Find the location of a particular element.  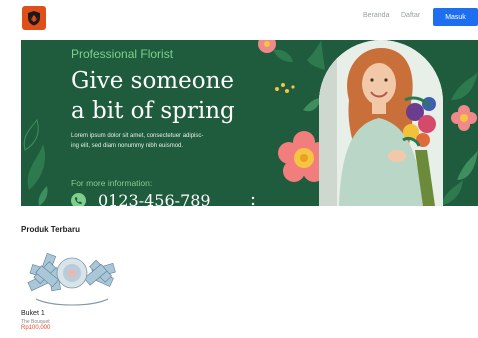

phone-number: 0123-456-789 is located at coordinates (154, 198).